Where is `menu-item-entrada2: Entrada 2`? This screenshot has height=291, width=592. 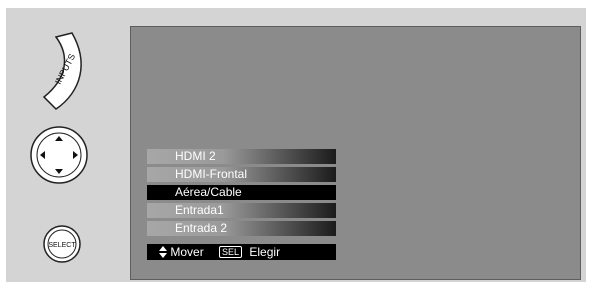
menu-item-entrada2: Entrada 2 is located at coordinates (241, 228).